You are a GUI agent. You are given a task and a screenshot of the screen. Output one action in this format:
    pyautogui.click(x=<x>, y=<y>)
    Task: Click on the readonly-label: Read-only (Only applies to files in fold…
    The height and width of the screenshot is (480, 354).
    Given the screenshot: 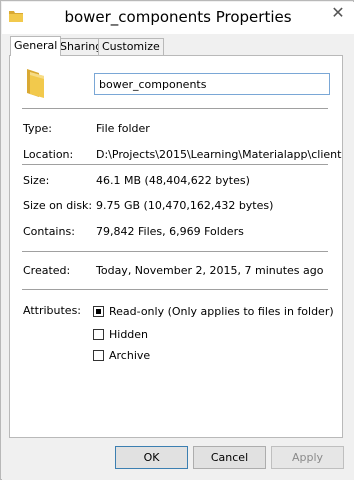 What is the action you would take?
    pyautogui.click(x=221, y=311)
    